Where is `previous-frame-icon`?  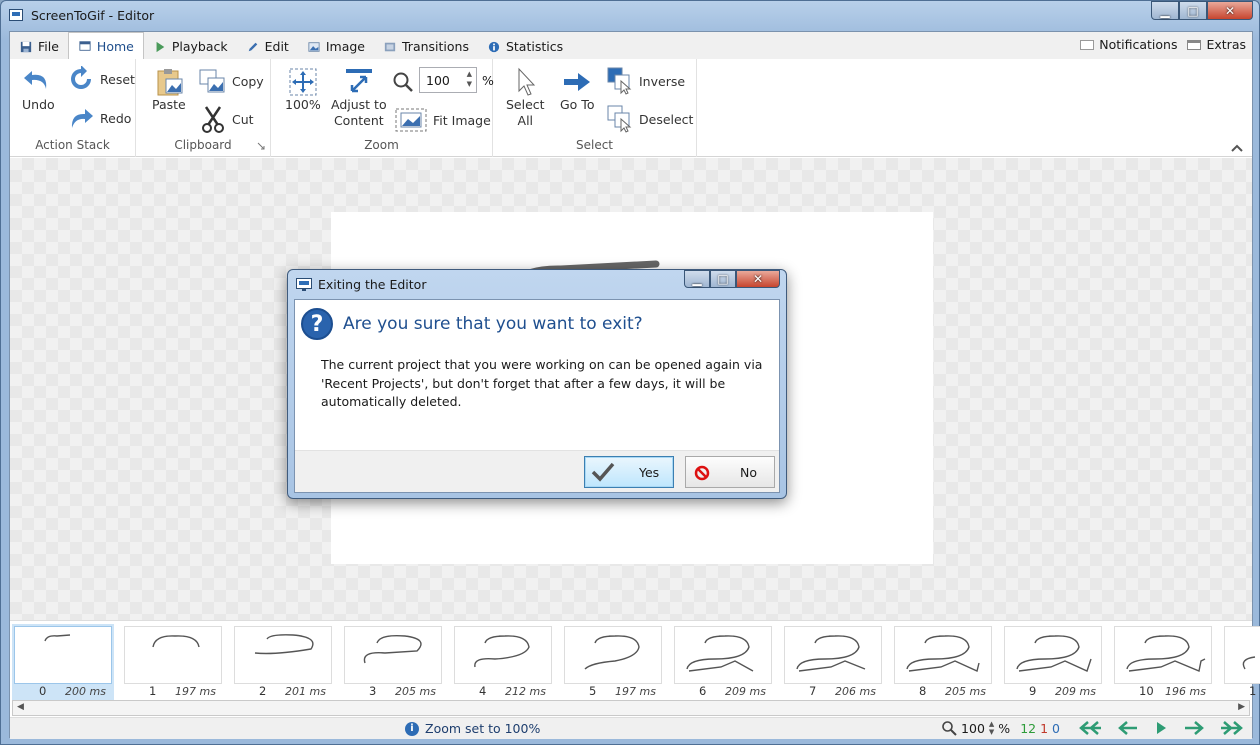 previous-frame-icon is located at coordinates (1128, 728).